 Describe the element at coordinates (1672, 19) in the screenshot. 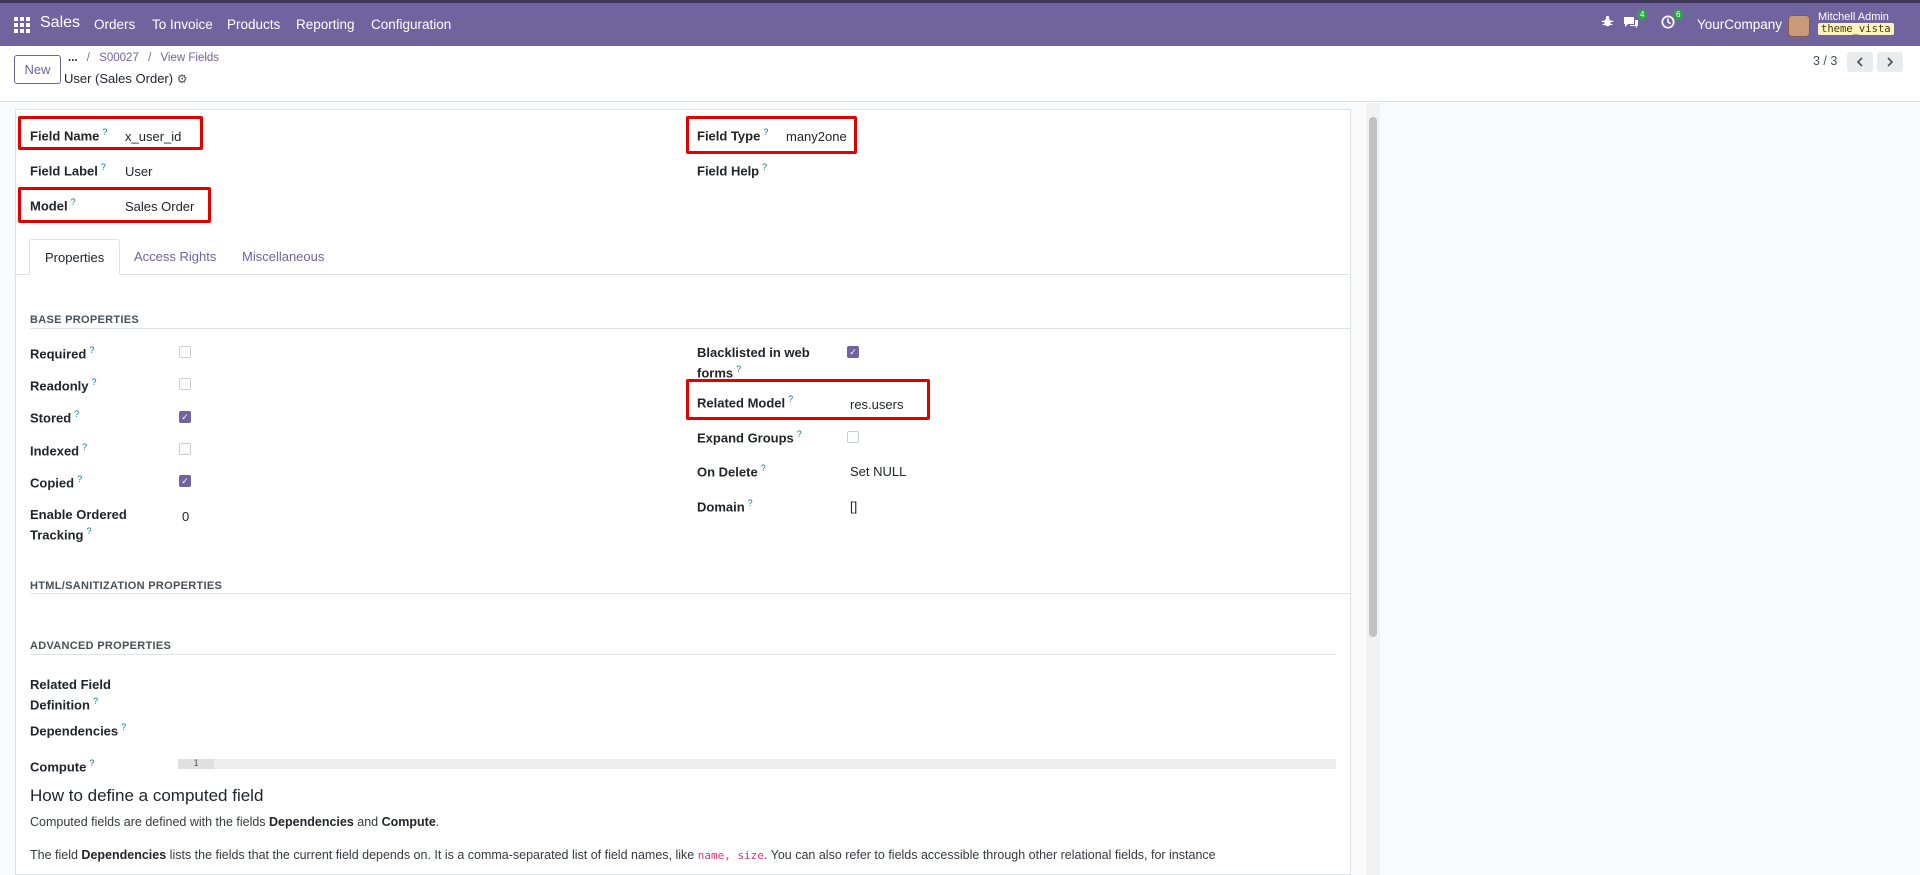

I see `activities-icon: 6` at that location.